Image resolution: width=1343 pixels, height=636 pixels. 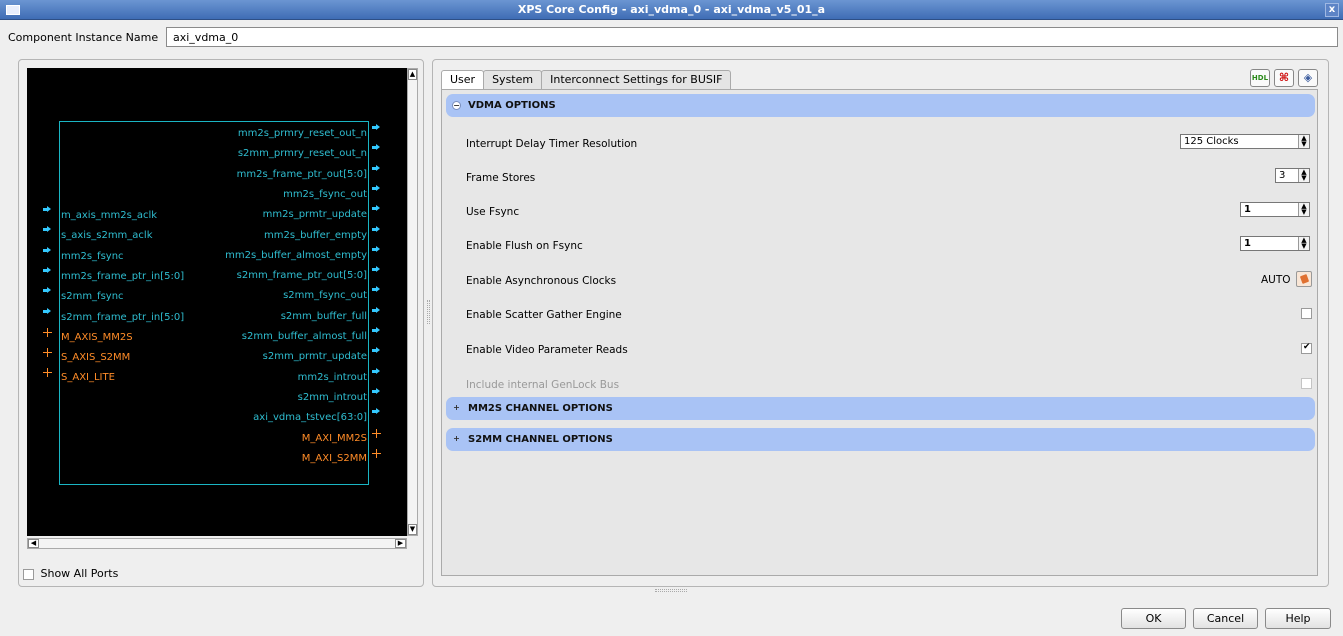 I want to click on tab-system: System, so click(x=513, y=79).